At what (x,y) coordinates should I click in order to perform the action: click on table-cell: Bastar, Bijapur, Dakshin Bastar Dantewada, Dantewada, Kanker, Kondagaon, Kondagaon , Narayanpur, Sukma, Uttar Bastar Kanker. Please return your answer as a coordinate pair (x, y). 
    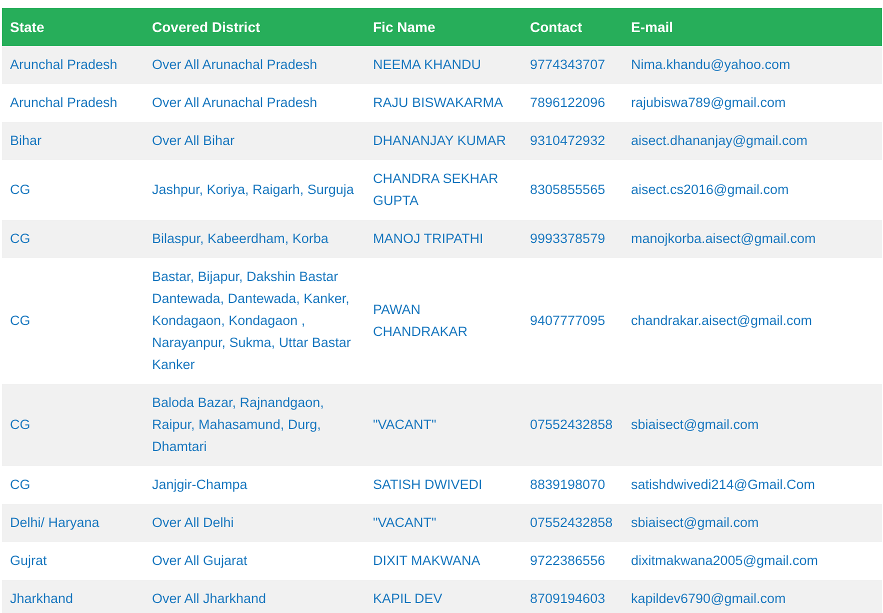
    Looking at the image, I should click on (251, 320).